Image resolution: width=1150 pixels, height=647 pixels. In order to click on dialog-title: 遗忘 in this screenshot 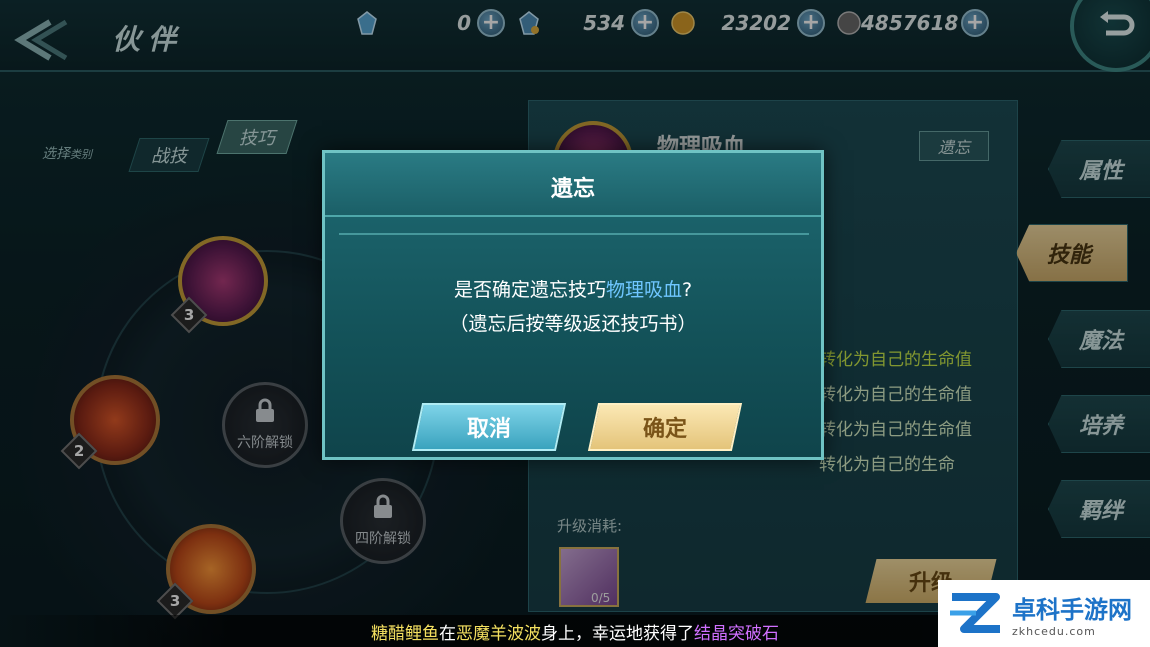, I will do `click(572, 189)`.